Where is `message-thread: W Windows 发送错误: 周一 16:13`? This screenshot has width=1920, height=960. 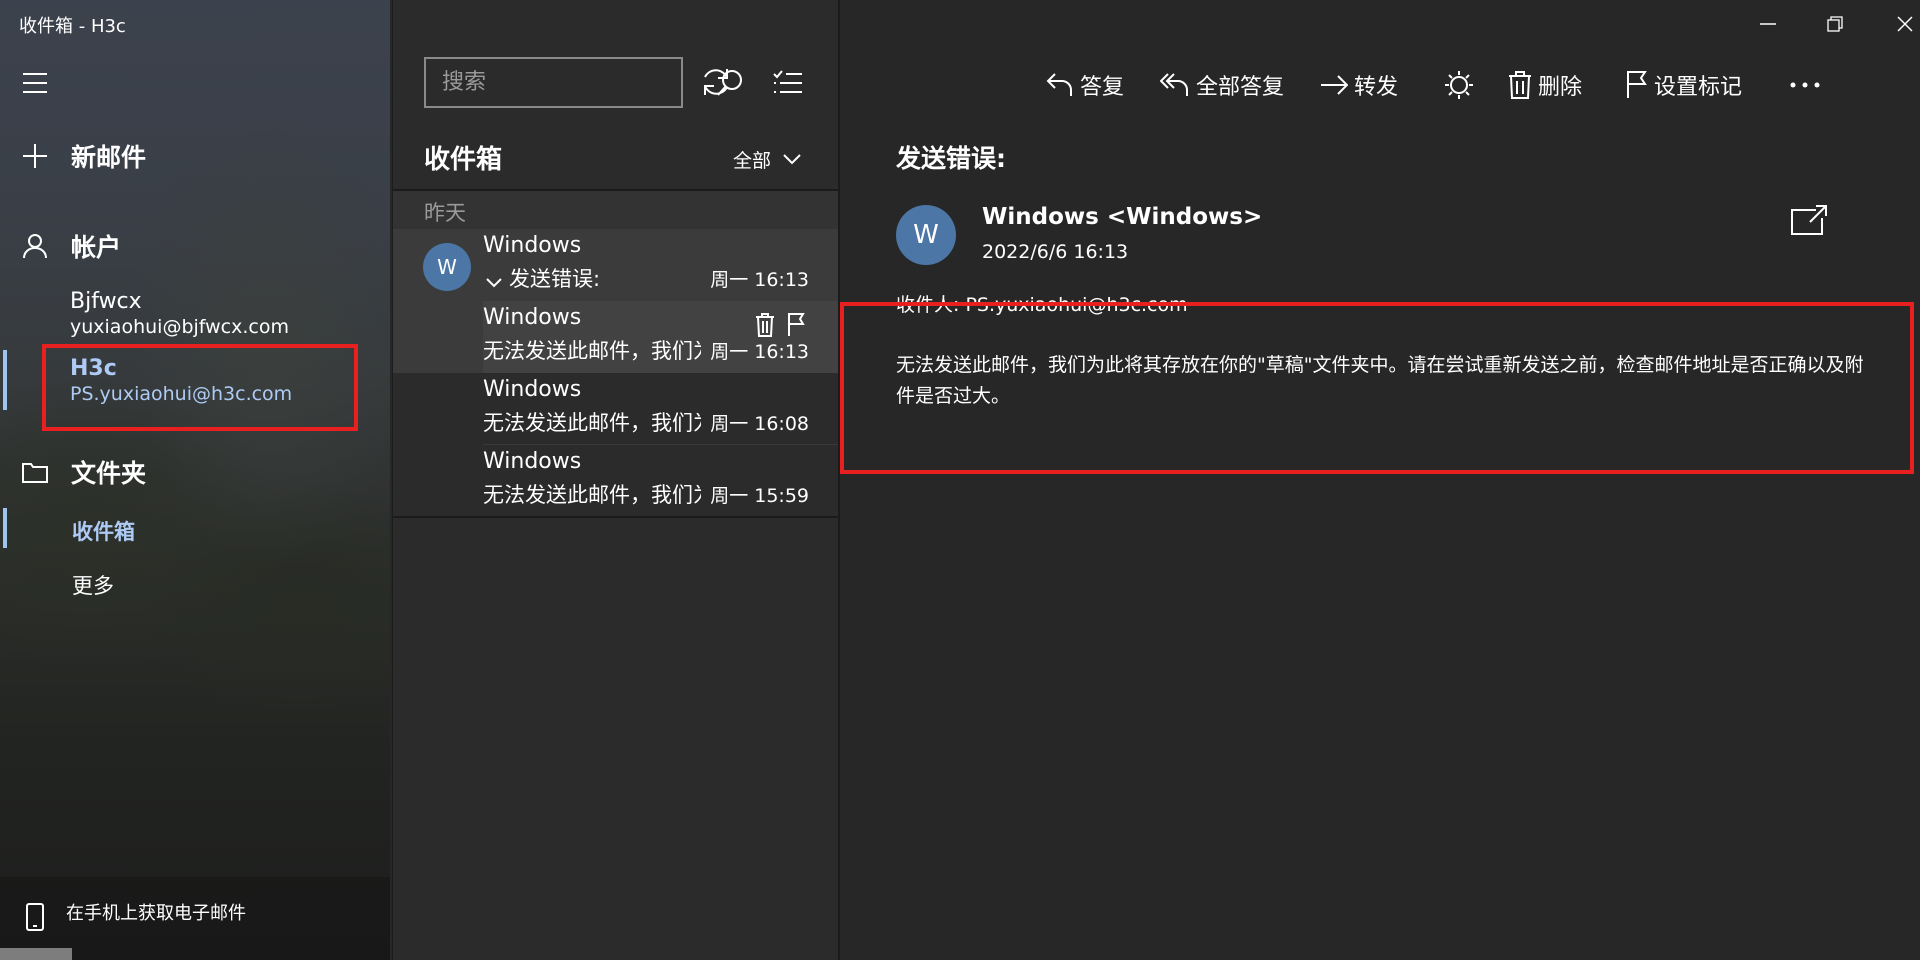
message-thread: W Windows 发送错误: 周一 16:13 is located at coordinates (616, 265).